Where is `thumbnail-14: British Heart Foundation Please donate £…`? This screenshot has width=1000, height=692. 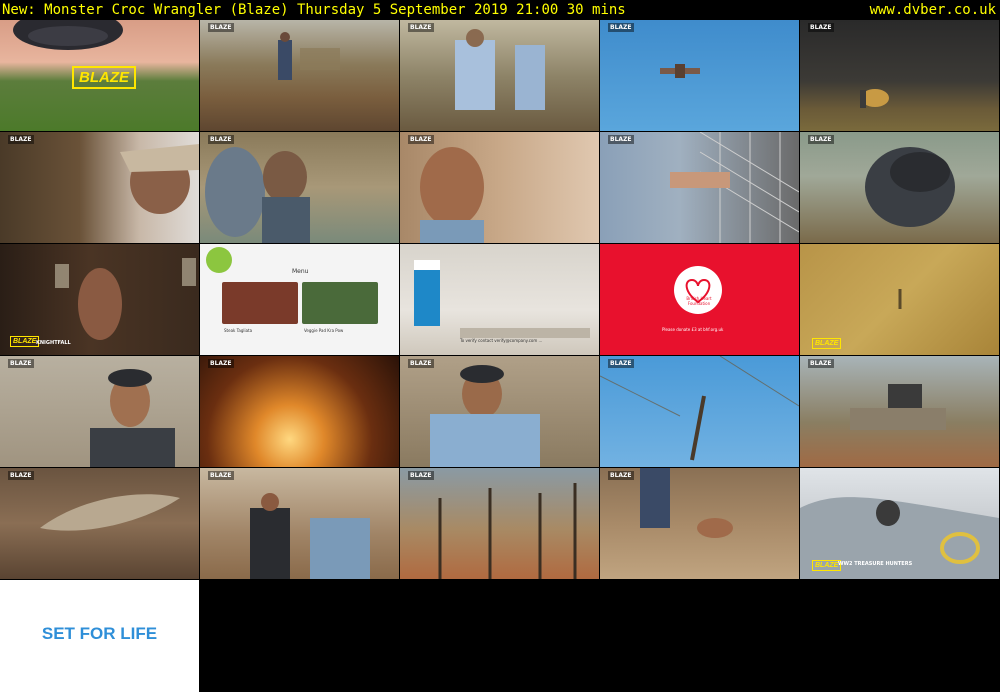 thumbnail-14: British Heart Foundation Please donate £… is located at coordinates (699, 299).